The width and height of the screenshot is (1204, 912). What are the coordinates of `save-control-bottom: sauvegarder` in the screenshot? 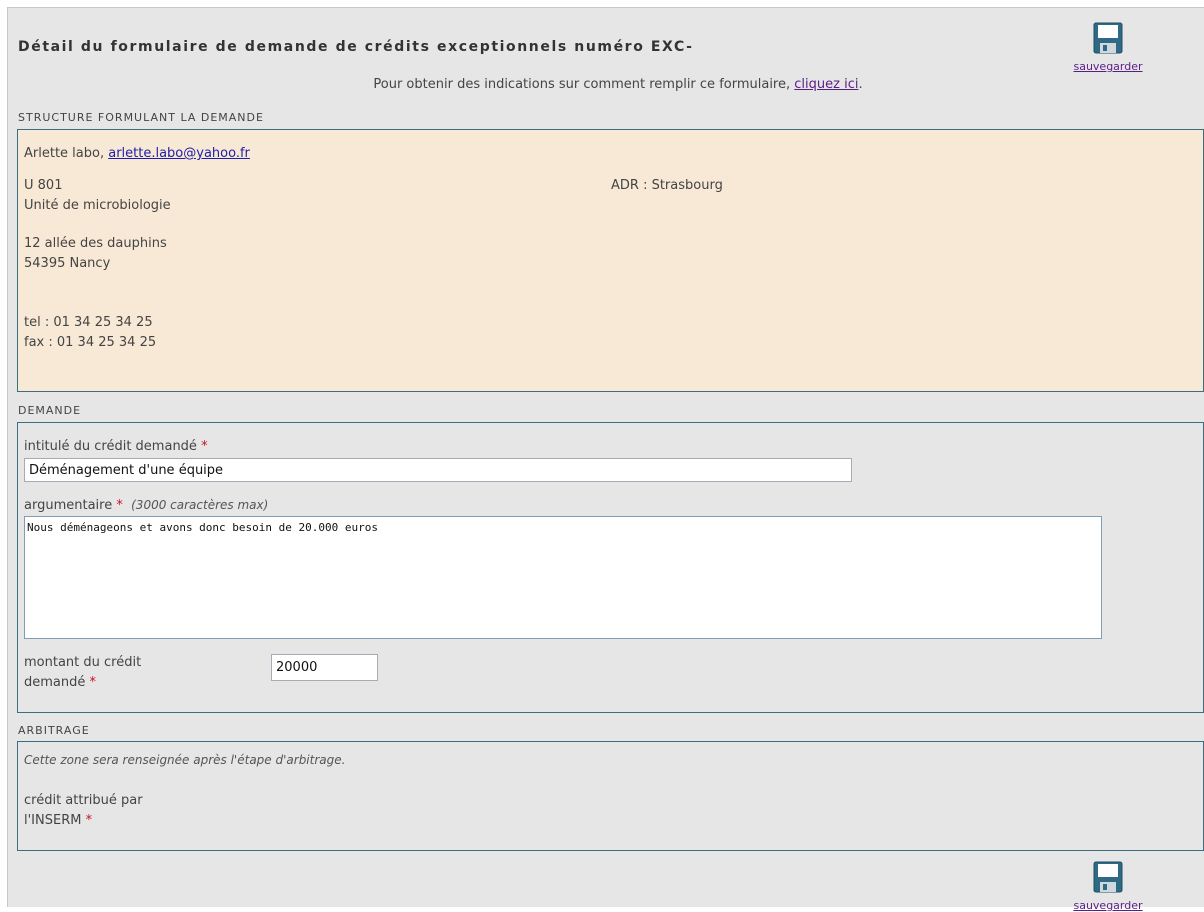 It's located at (1108, 886).